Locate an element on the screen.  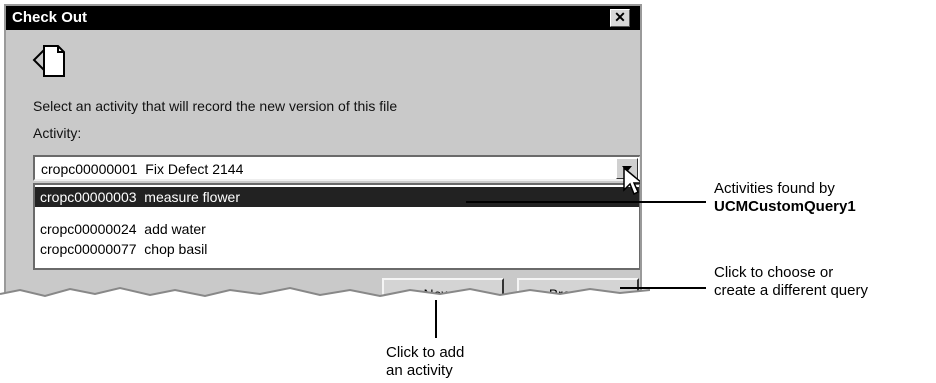
activity-dropdown: cropc00000001 Fix Defect 2144 is located at coordinates (336, 168).